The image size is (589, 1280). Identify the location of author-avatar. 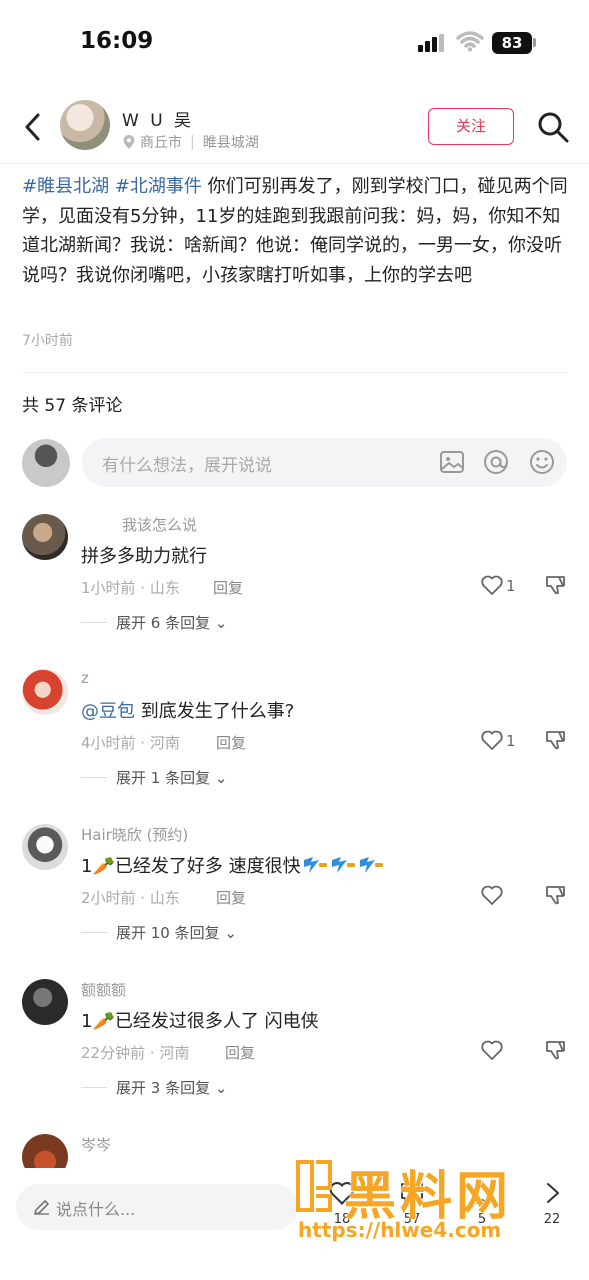
(85, 125).